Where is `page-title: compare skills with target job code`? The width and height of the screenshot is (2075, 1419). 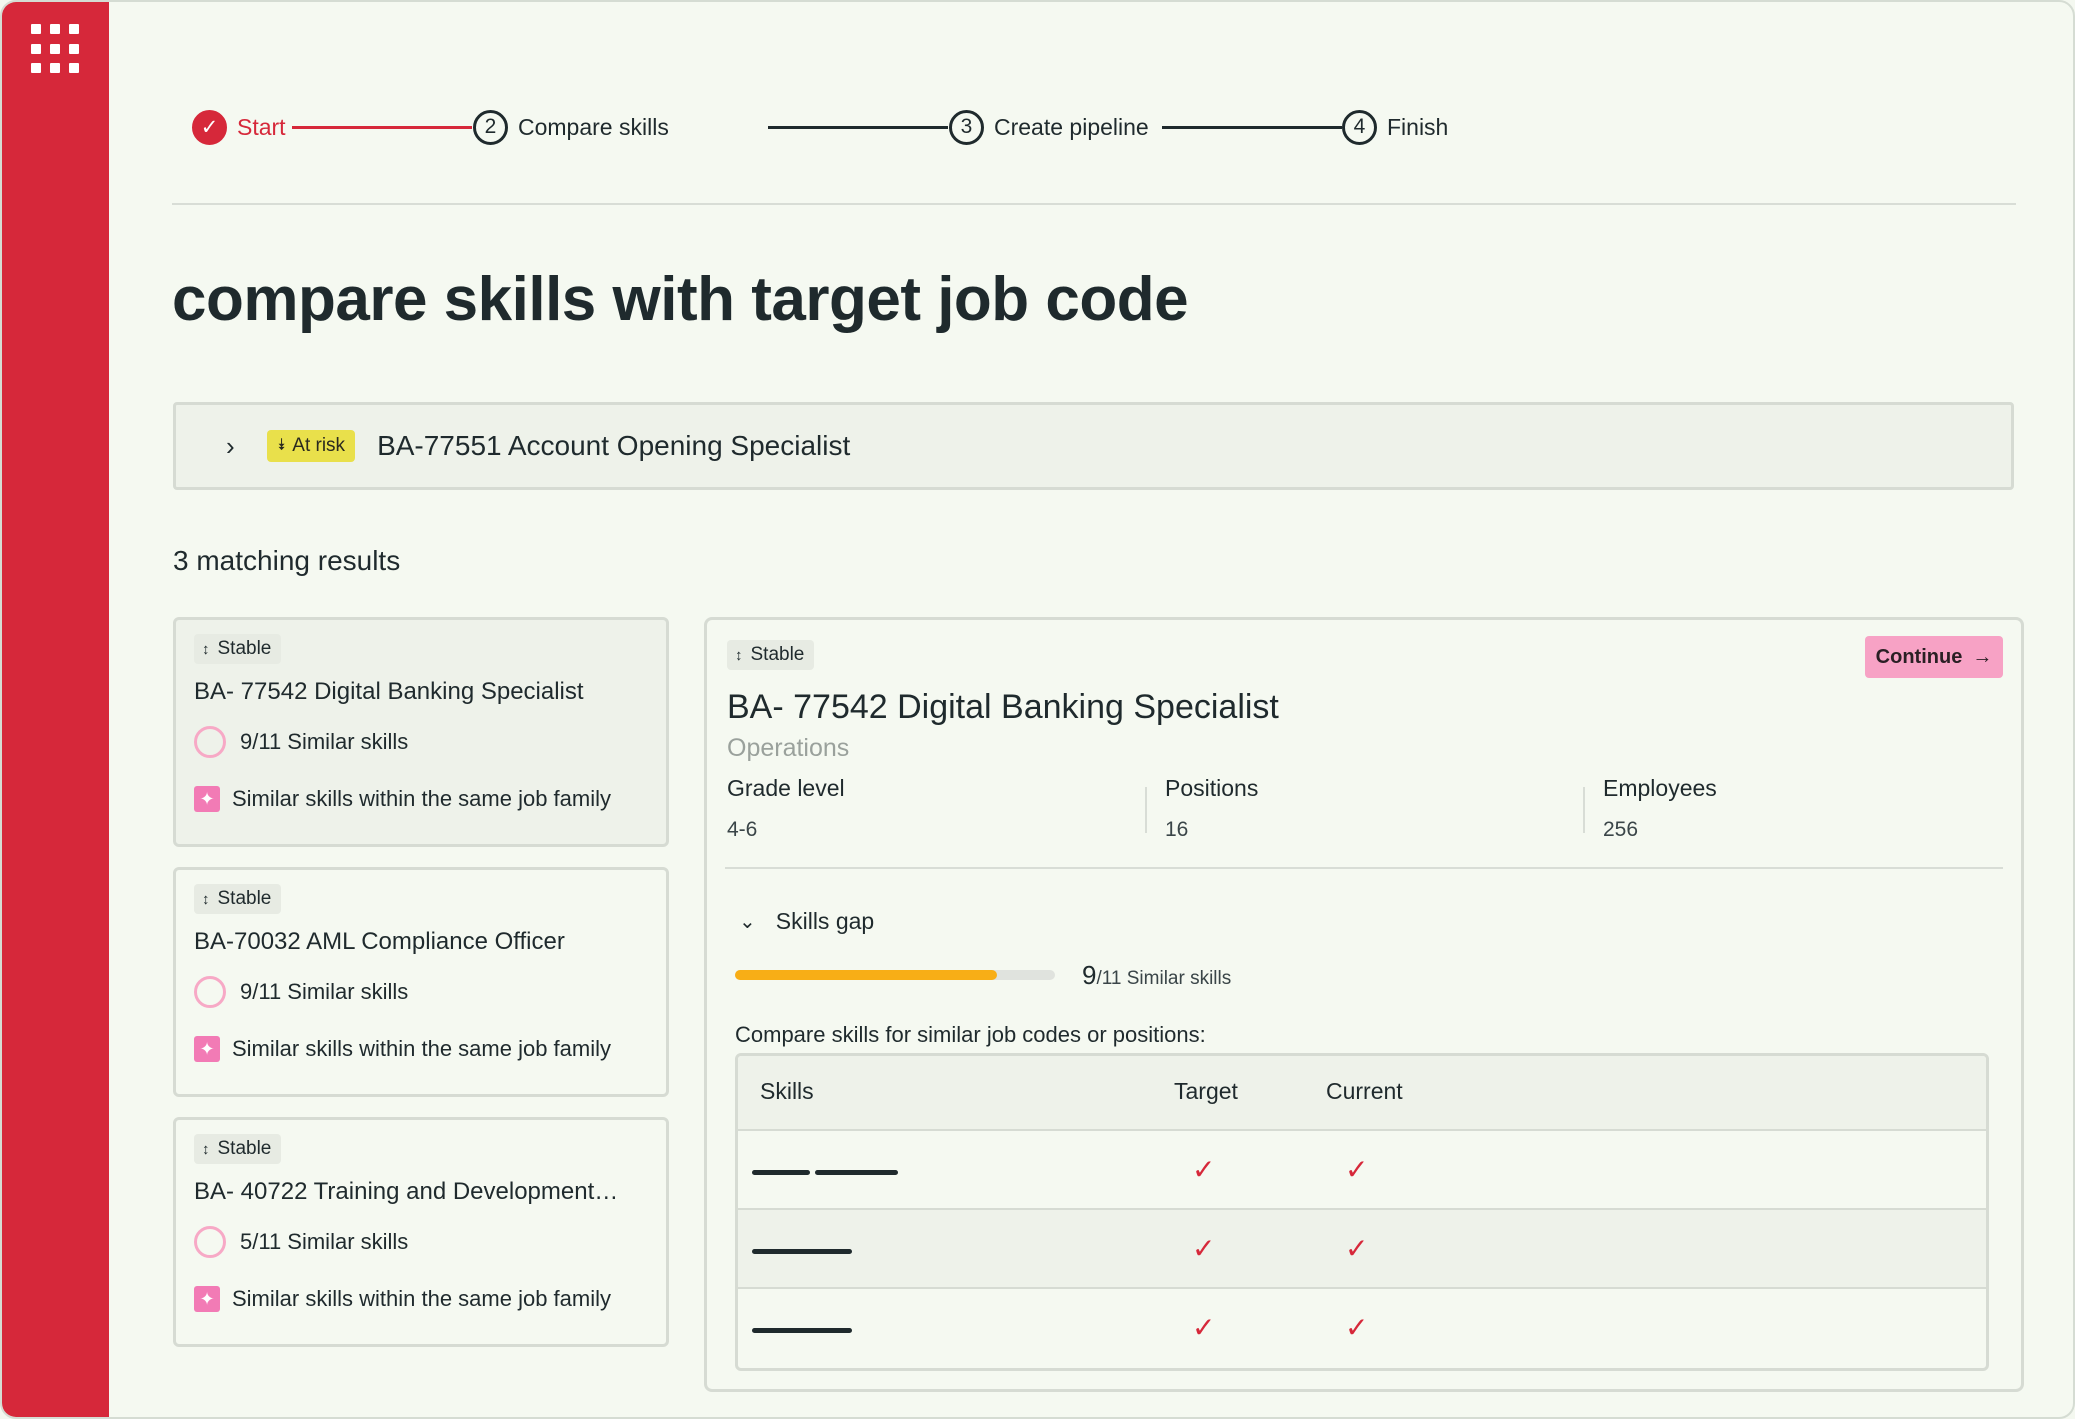
page-title: compare skills with target job code is located at coordinates (680, 299).